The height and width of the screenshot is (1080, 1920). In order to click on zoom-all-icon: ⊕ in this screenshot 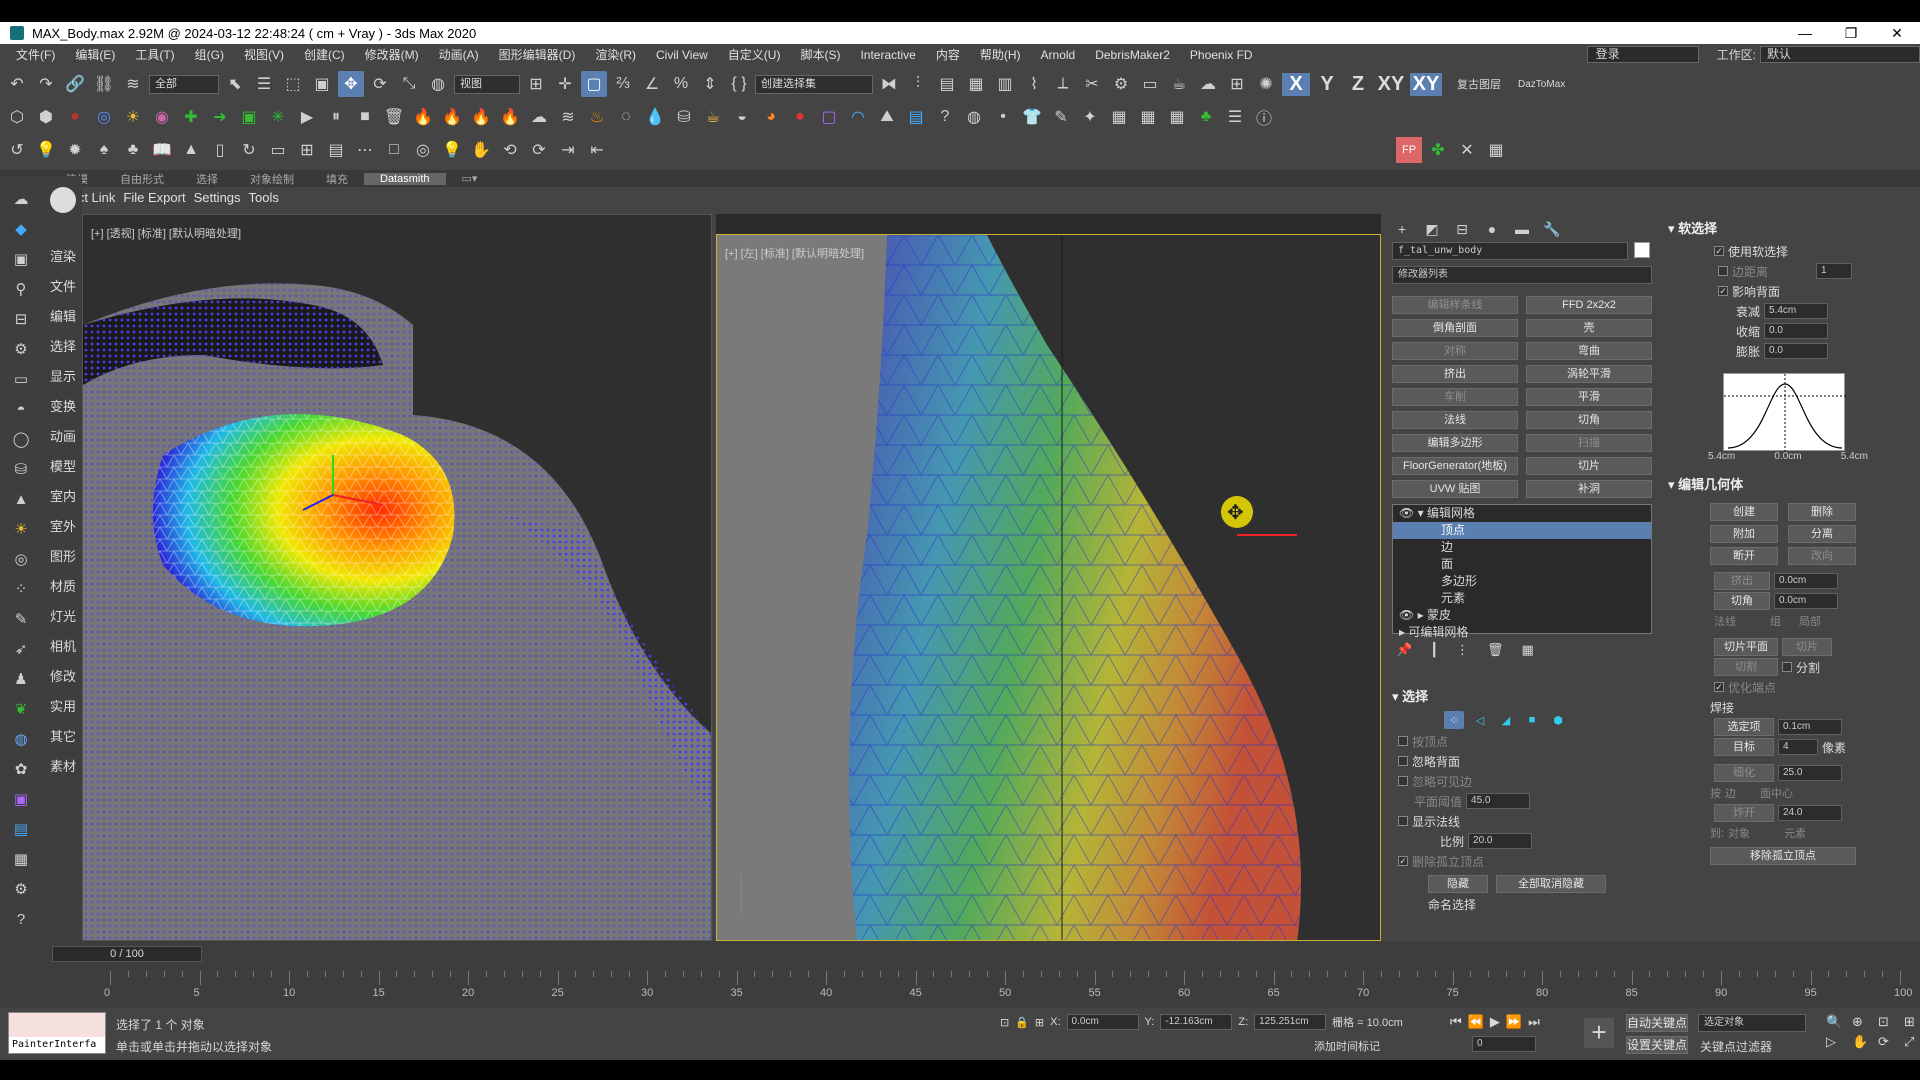, I will do `click(1863, 1022)`.